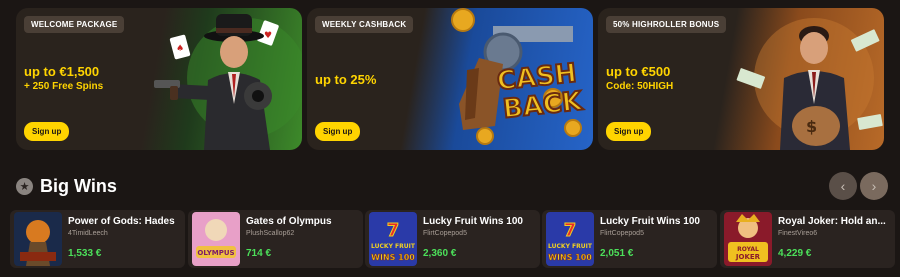 This screenshot has width=900, height=277. What do you see at coordinates (289, 221) in the screenshot?
I see `game-name: Gates of Olympus` at bounding box center [289, 221].